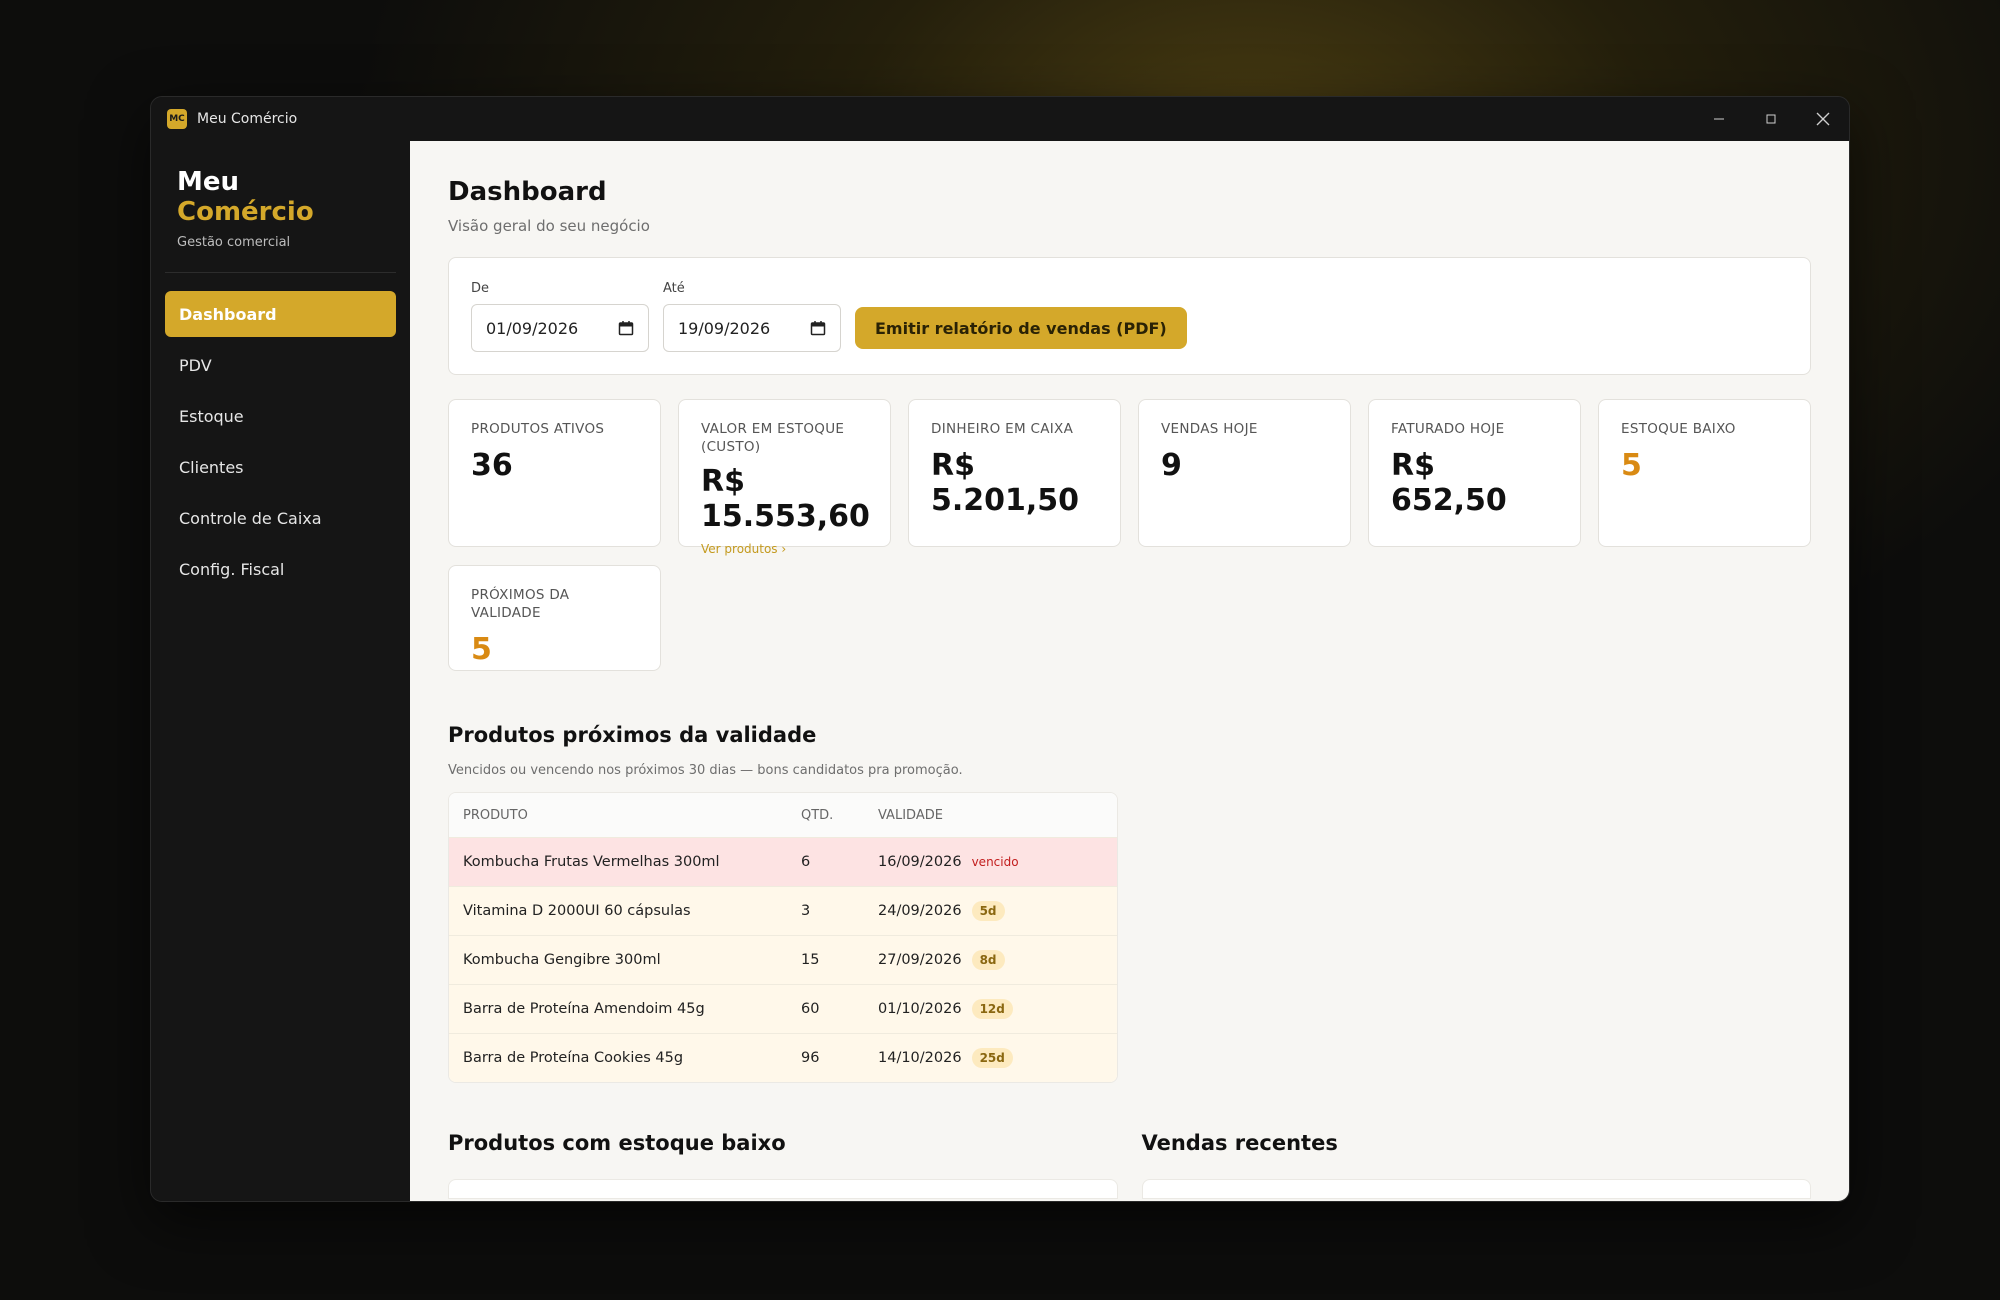  I want to click on kpi-label: VENDAS HOJE, so click(1209, 429).